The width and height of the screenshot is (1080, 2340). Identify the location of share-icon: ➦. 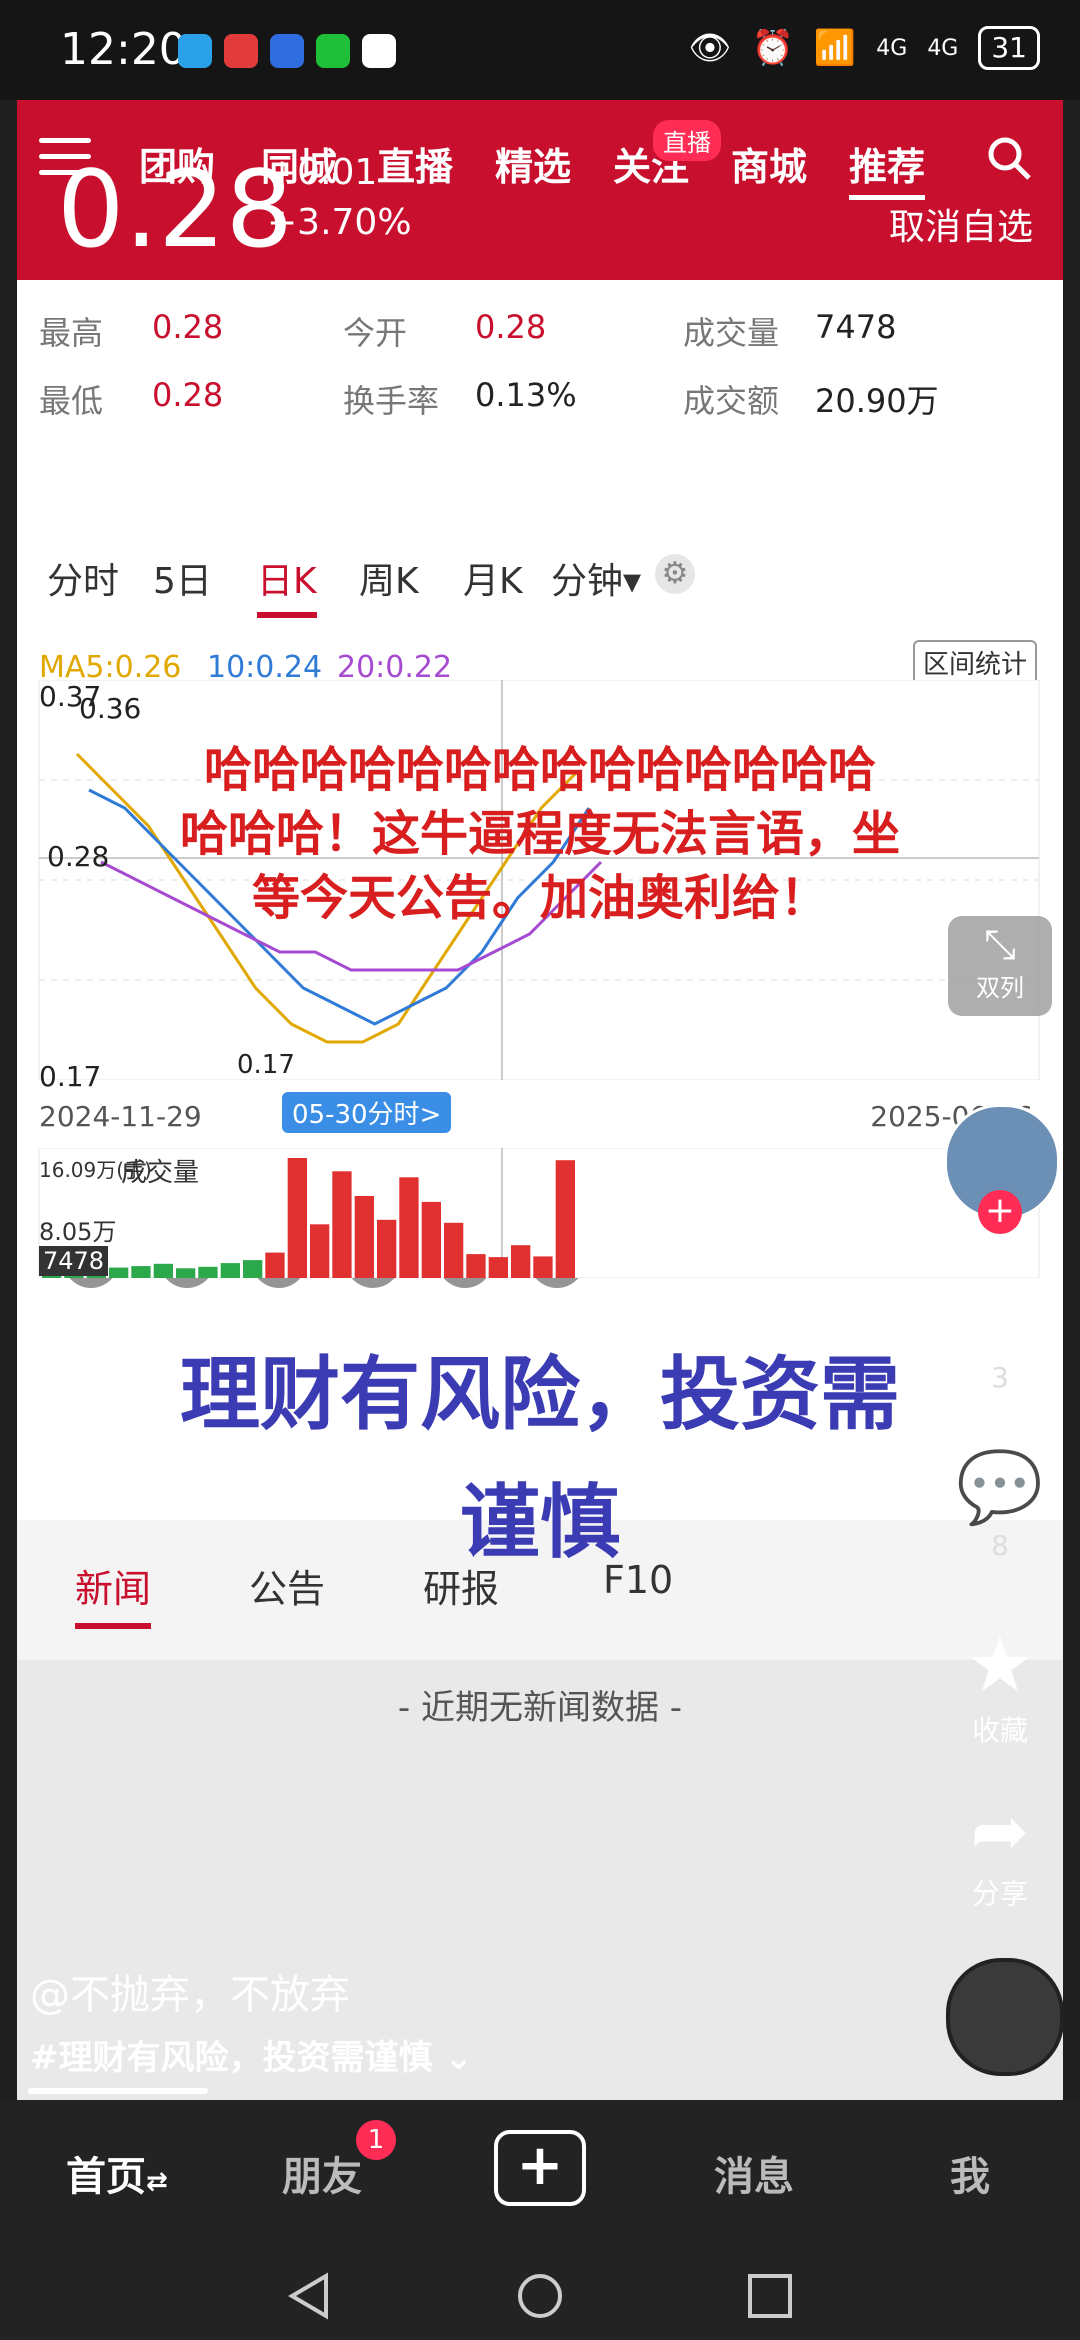
(1000, 1831).